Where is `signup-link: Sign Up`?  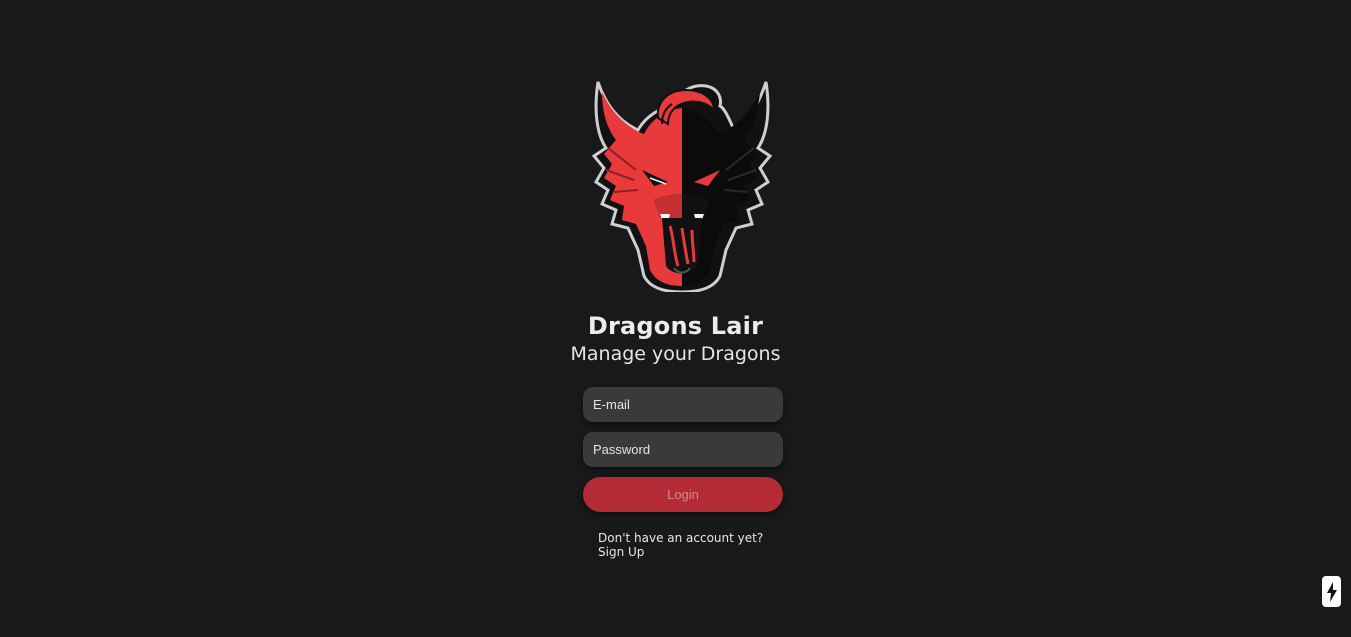
signup-link: Sign Up is located at coordinates (621, 552).